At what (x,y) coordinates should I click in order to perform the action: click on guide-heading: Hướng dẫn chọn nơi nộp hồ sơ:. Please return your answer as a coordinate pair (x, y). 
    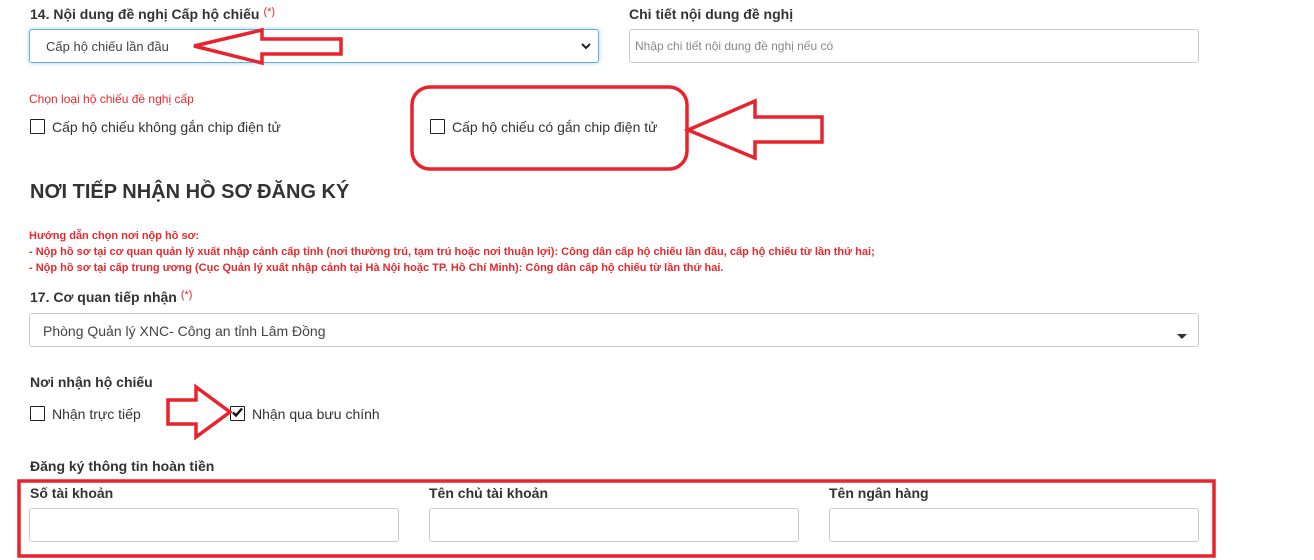
    Looking at the image, I should click on (114, 236).